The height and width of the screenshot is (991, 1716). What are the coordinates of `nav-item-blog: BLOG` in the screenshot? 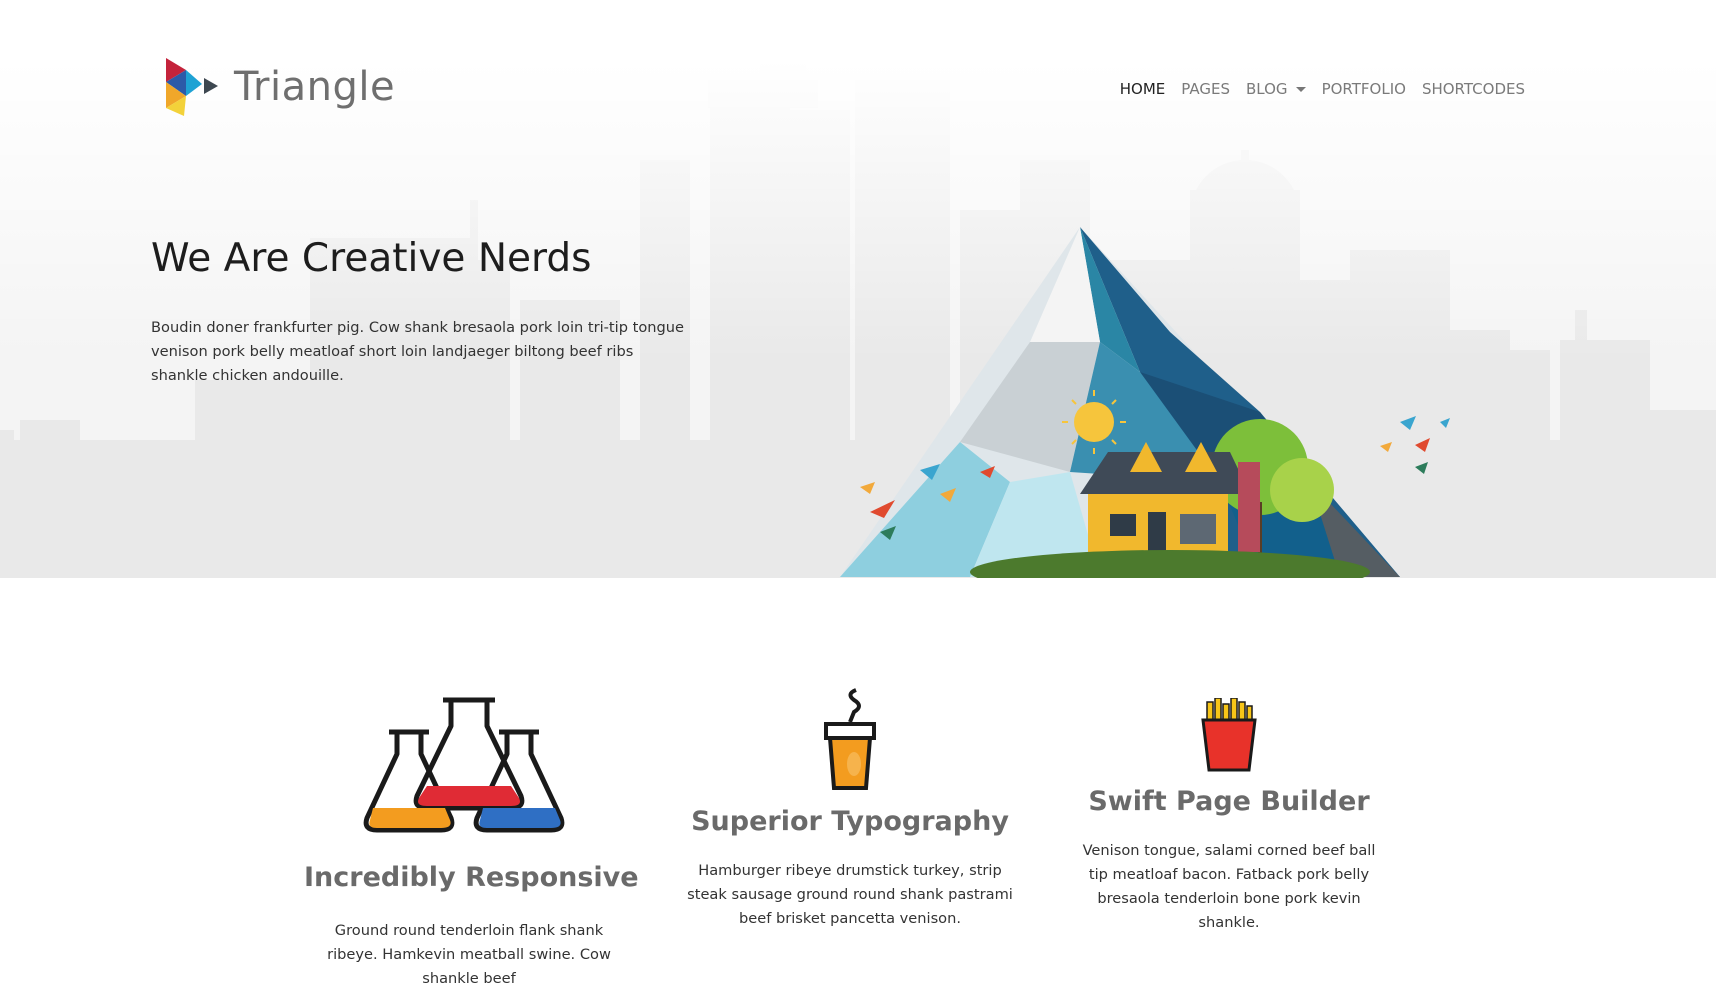 It's located at (1276, 89).